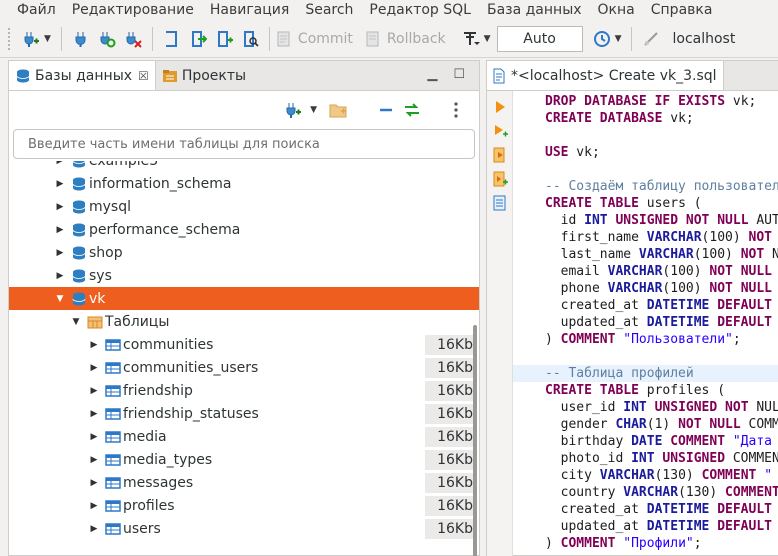  What do you see at coordinates (645, 390) in the screenshot?
I see `code-line: CREATE TABLE profiles (` at bounding box center [645, 390].